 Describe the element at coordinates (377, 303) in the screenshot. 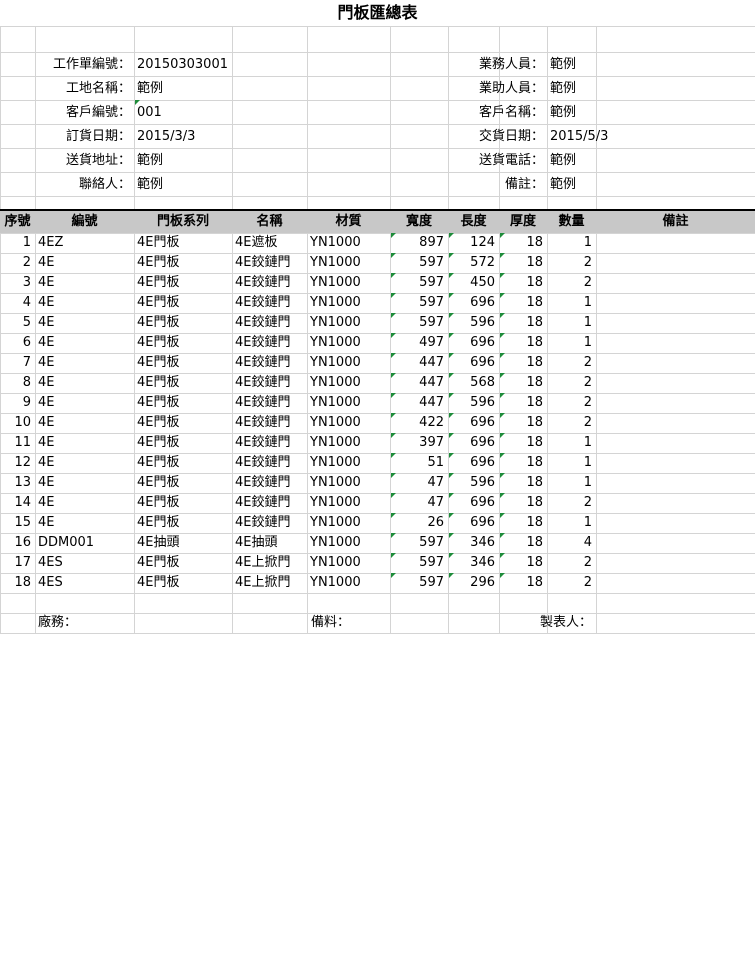

I see `table-row: 4 4E 4E門板 4E鉸鏈門 YN1000 597 696 18 1` at that location.